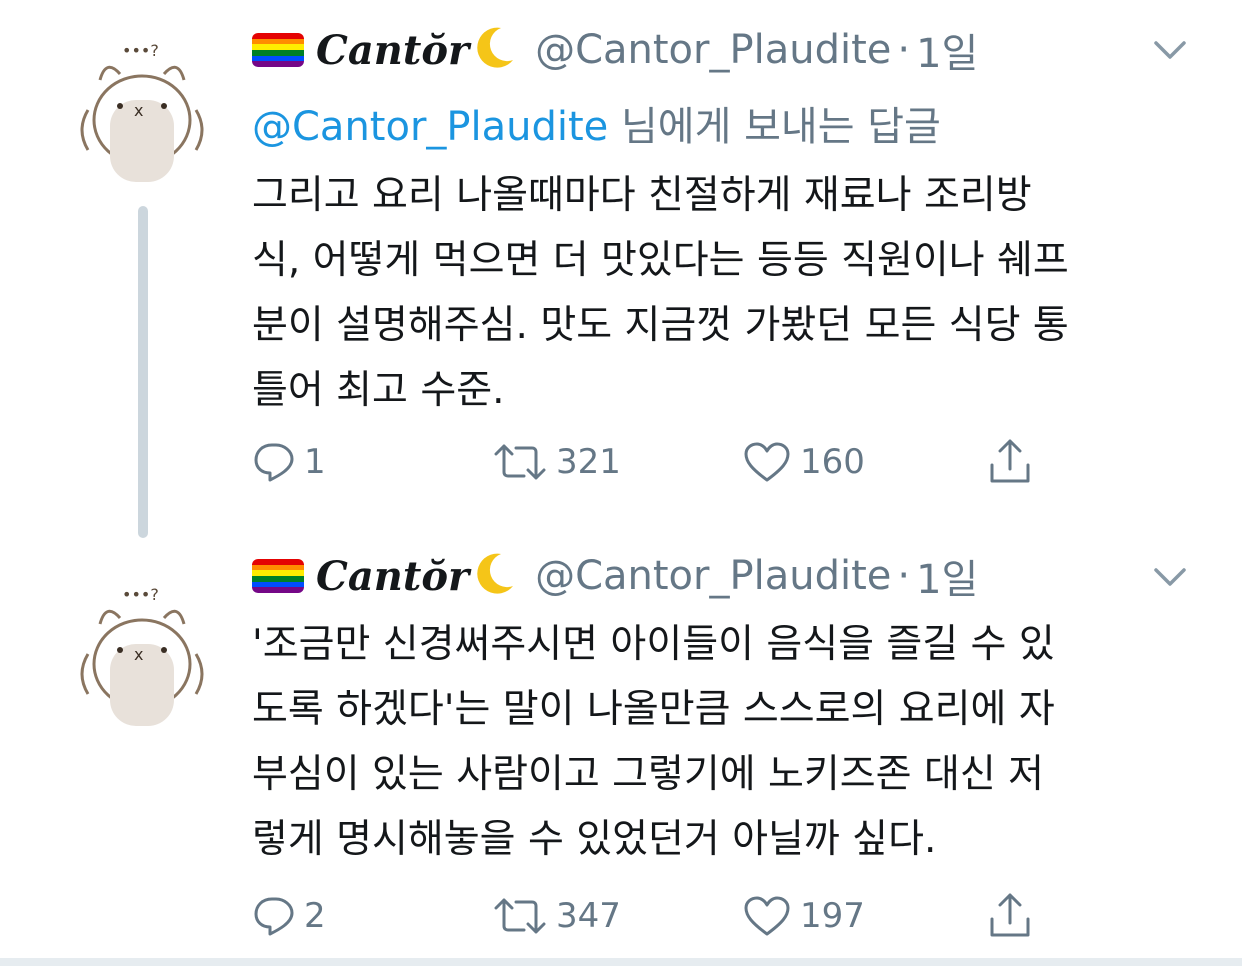 The height and width of the screenshot is (966, 1242). I want to click on tweet-text-line: '조금만 신경써주시면 아이들이 음식을 즐길 수 있, so click(653, 644).